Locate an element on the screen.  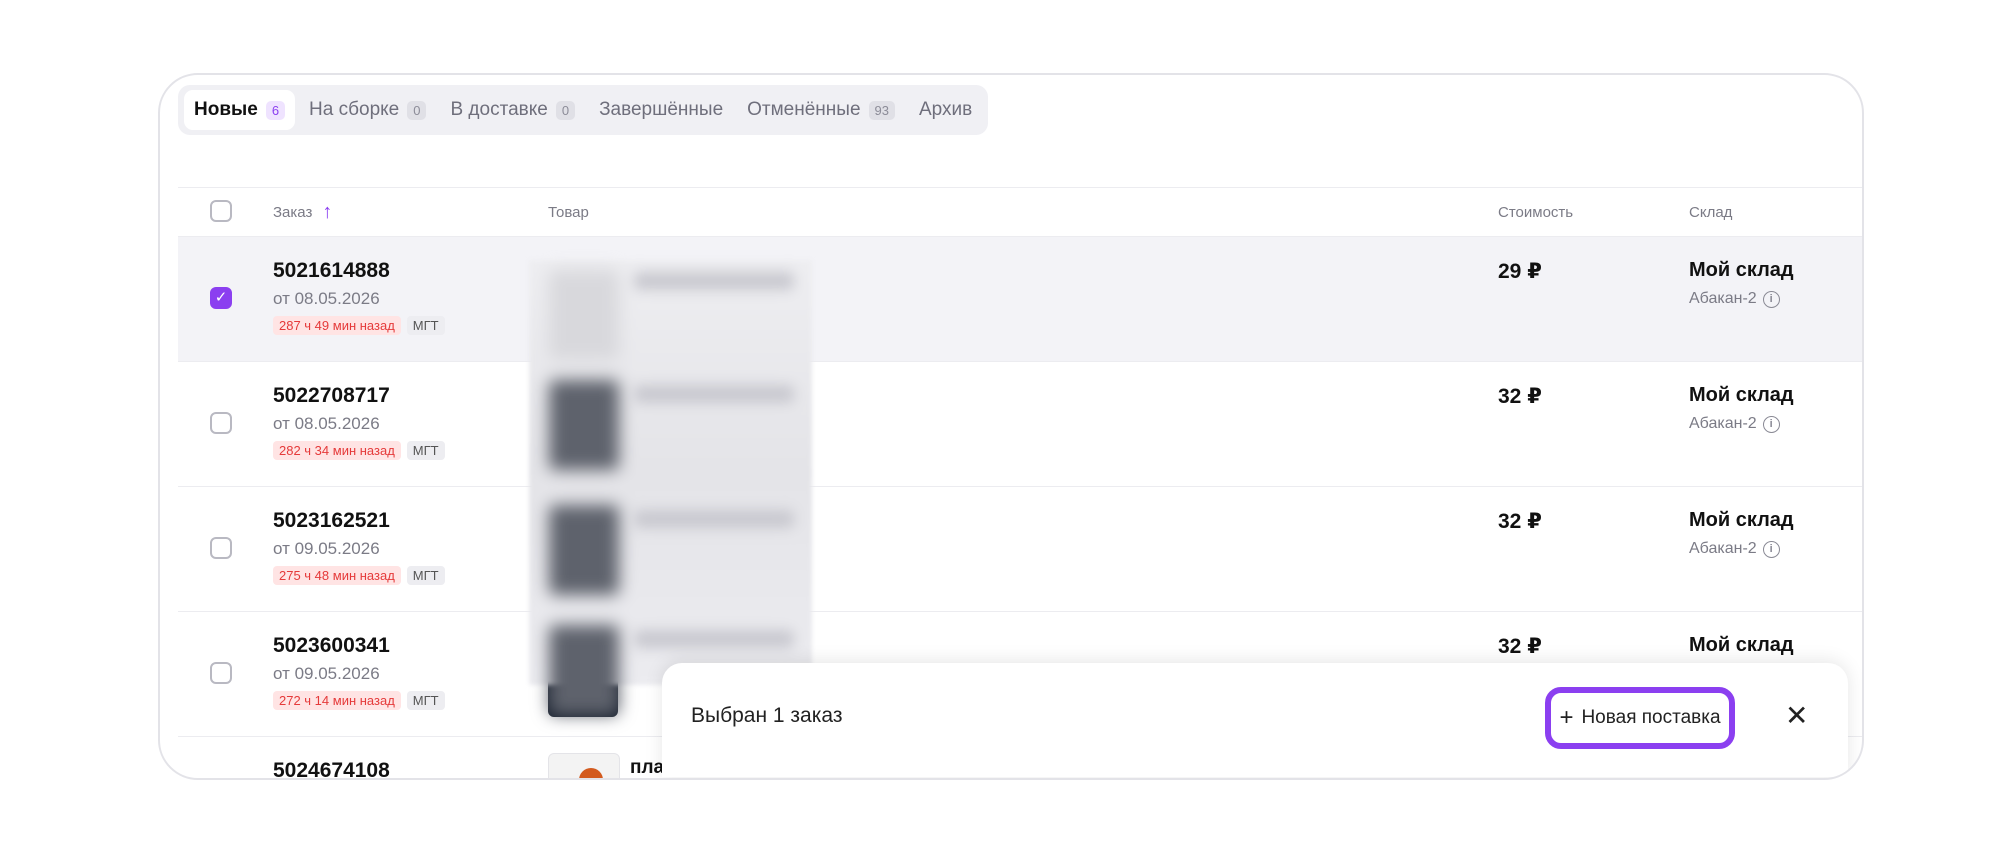
tab-label: В доставке is located at coordinates (499, 109).